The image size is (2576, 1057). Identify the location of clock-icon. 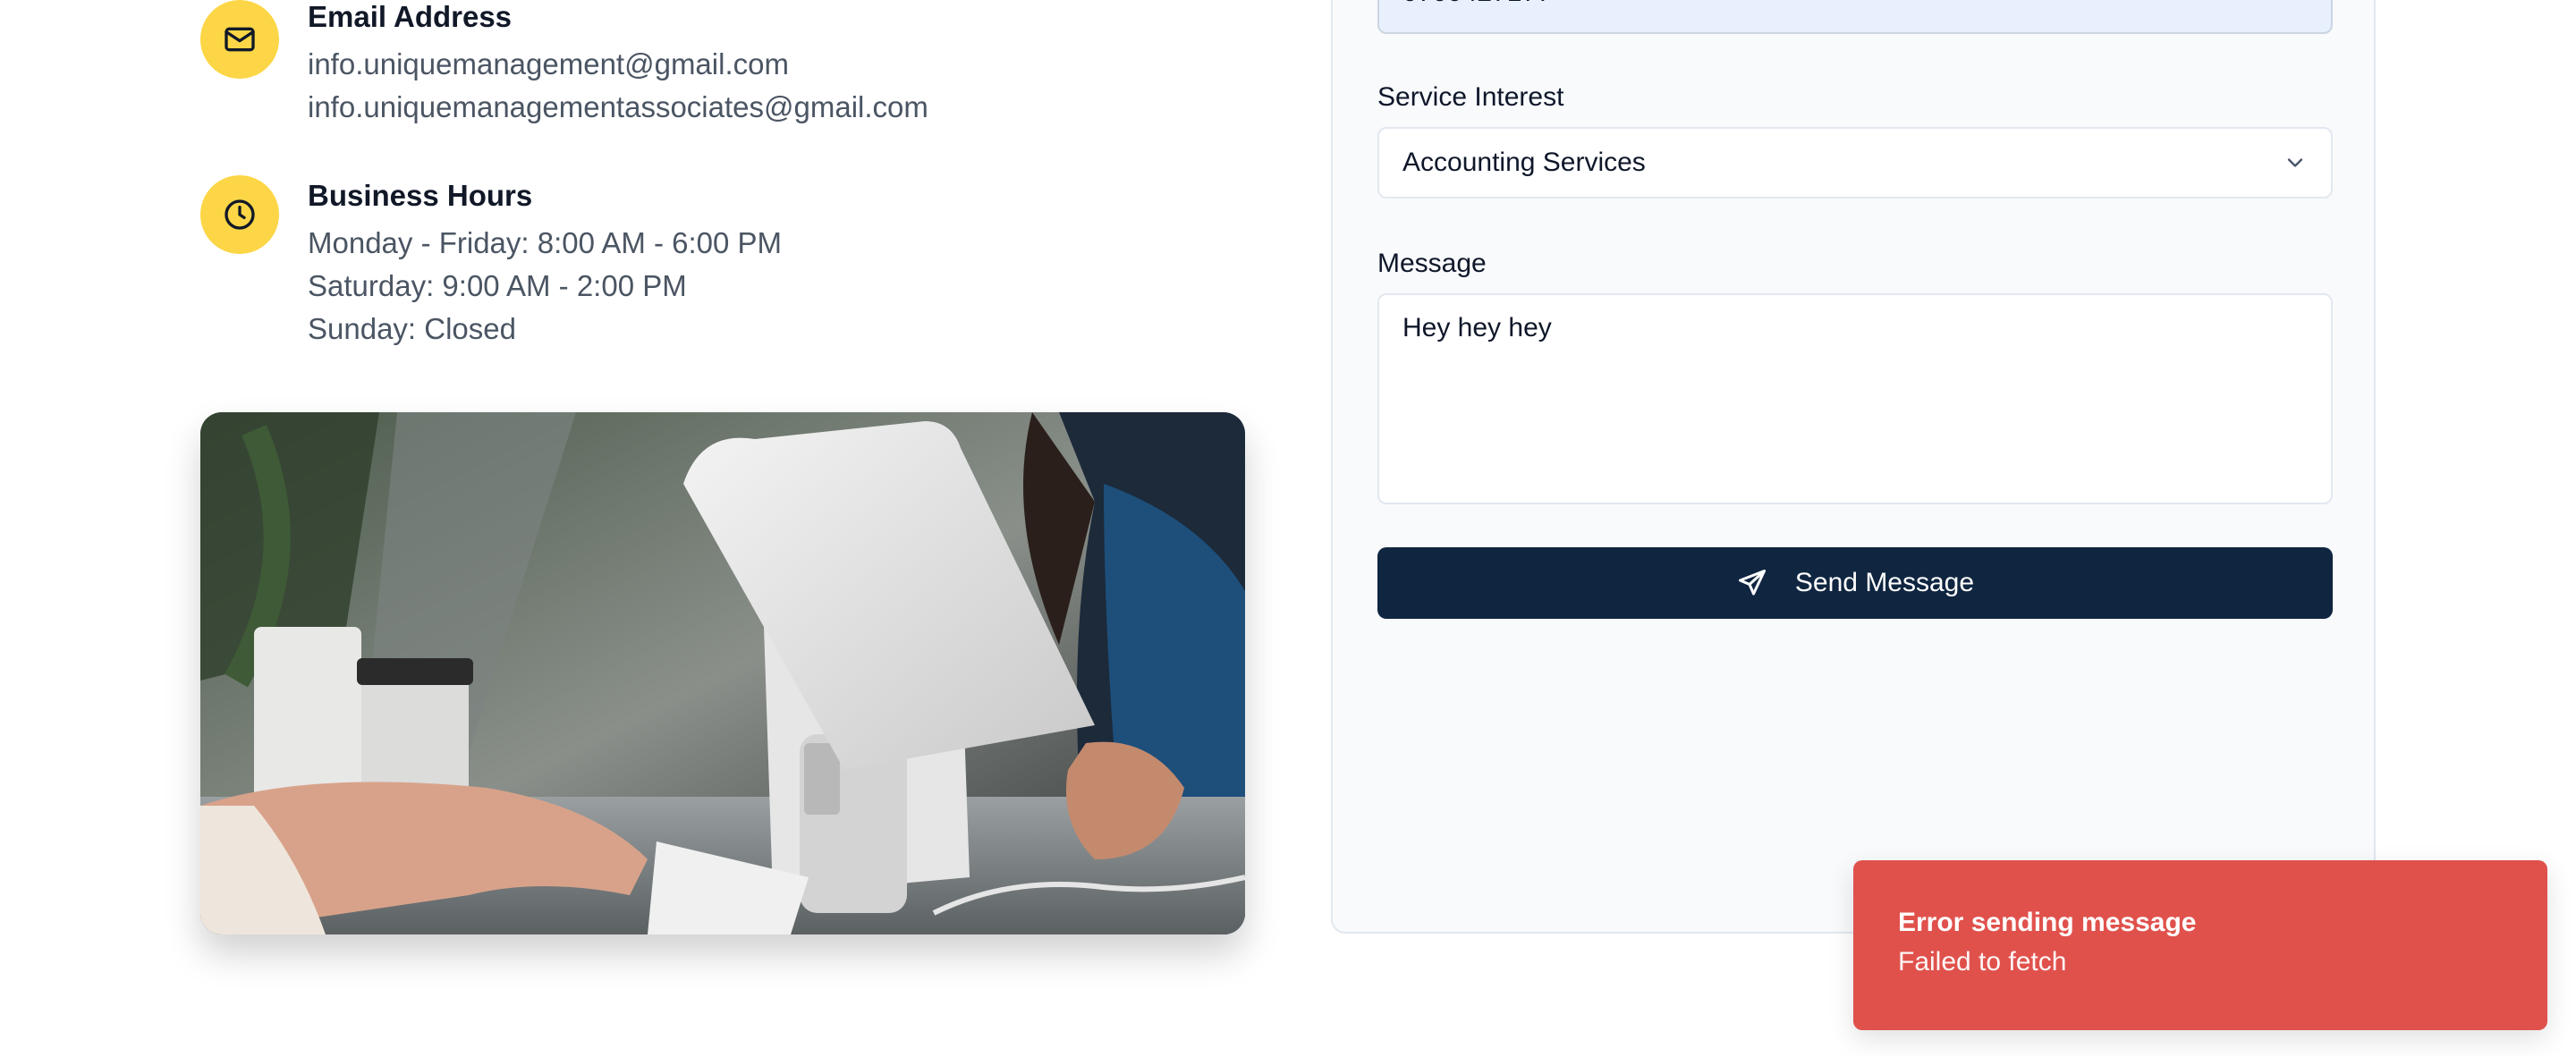
(240, 214).